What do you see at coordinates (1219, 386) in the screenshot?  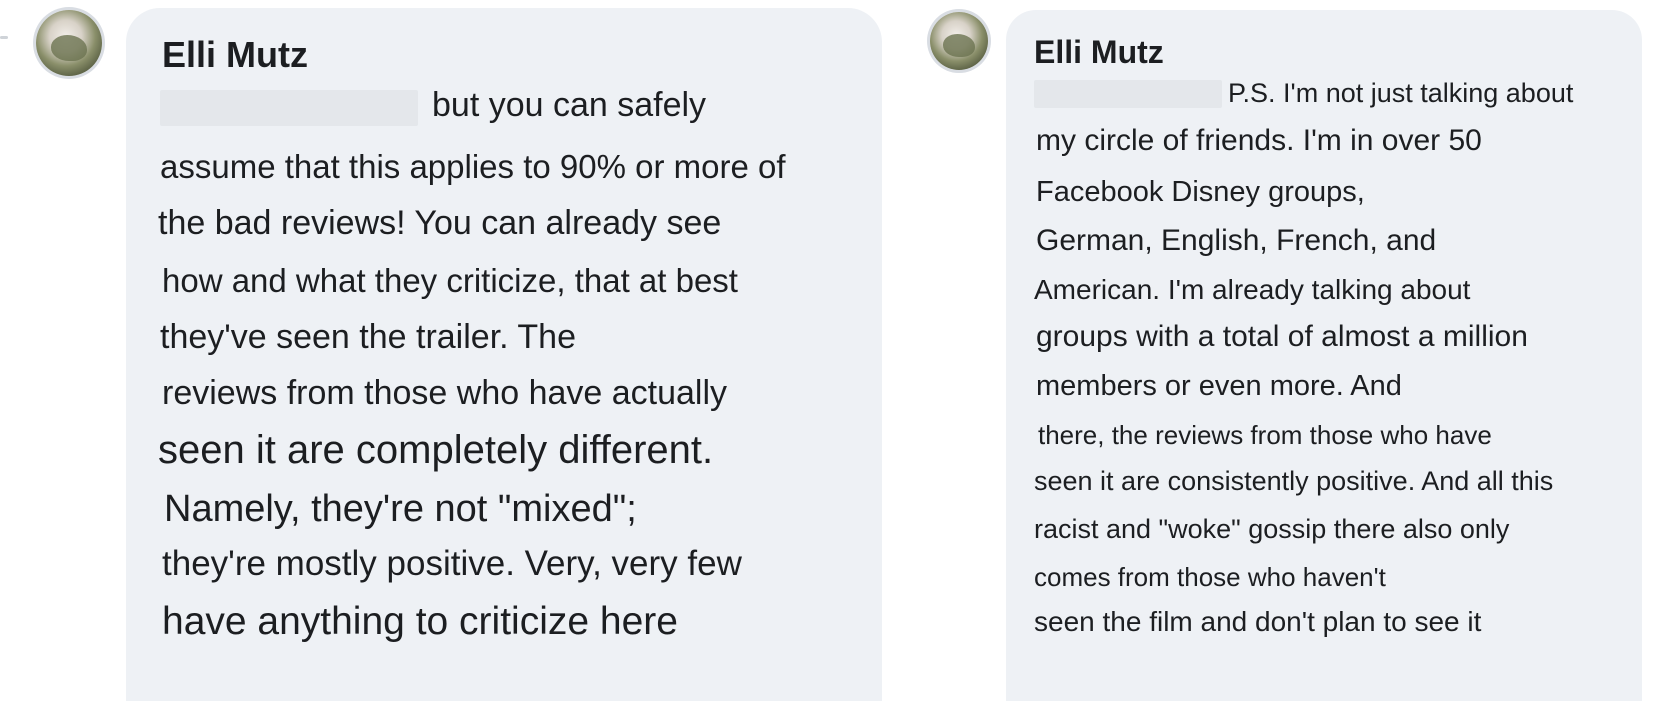 I see `comment-line: members or even more. And` at bounding box center [1219, 386].